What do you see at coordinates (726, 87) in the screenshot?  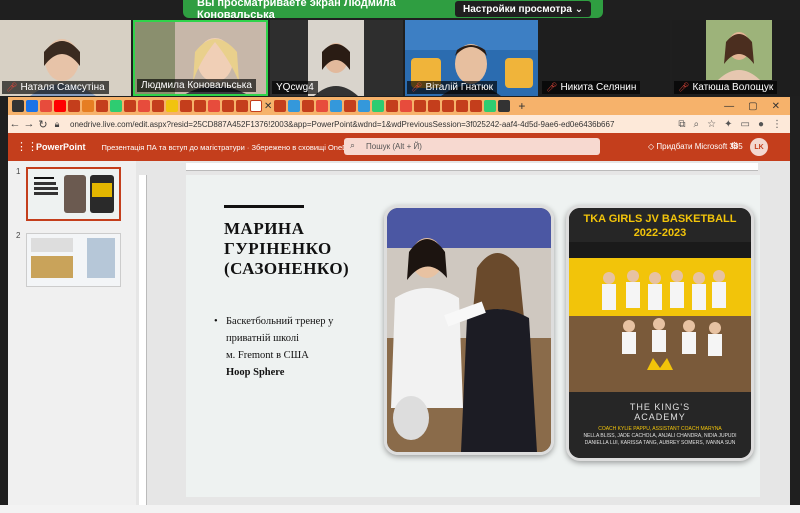 I see `participant-name: 🎤︎ Катюша Волощук` at bounding box center [726, 87].